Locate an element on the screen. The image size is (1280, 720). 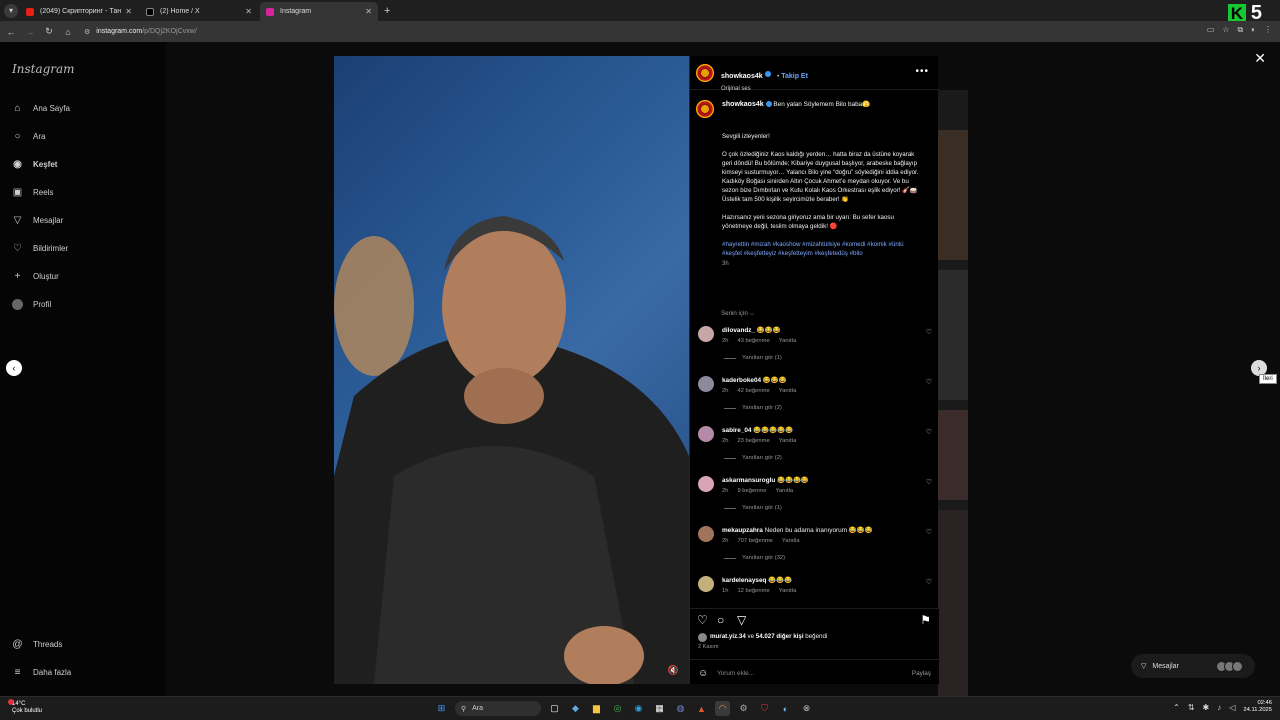
commenter-username: askarmansuroglu is located at coordinates (748, 480).